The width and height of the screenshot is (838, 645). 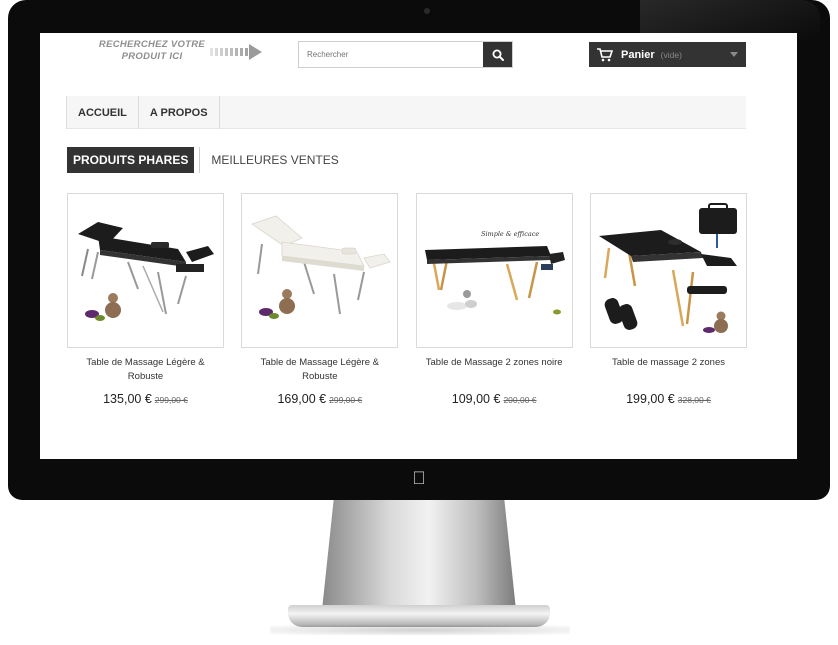 What do you see at coordinates (152, 44) in the screenshot?
I see `tagline-line-1: Recherchez votre` at bounding box center [152, 44].